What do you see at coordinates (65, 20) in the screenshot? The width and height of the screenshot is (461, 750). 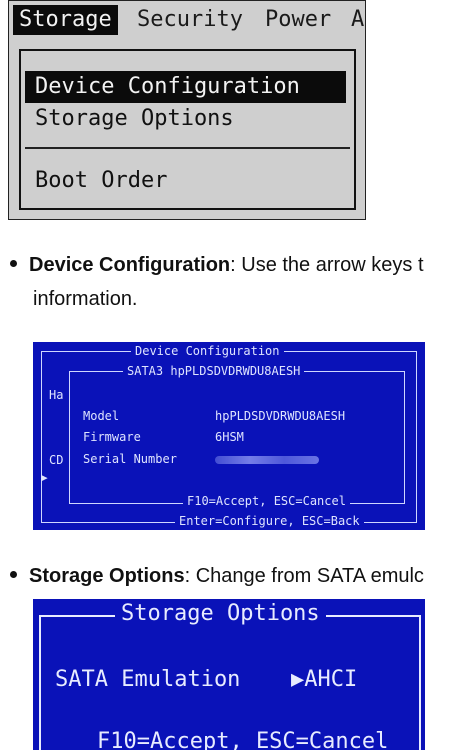 I see `tab-storage: Storage` at bounding box center [65, 20].